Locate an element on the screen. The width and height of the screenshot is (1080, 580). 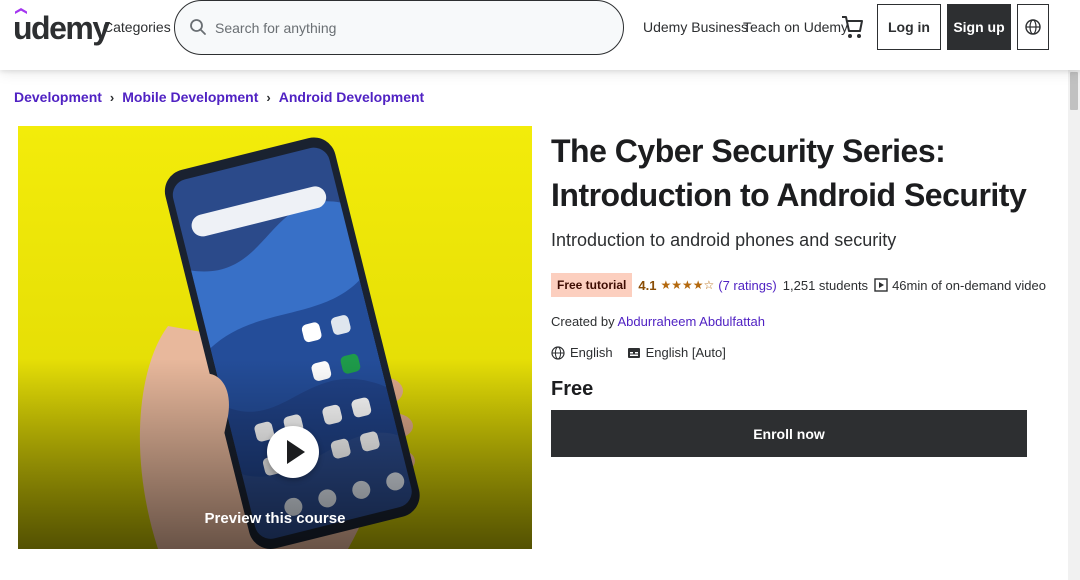
course-language: English is located at coordinates (591, 352).